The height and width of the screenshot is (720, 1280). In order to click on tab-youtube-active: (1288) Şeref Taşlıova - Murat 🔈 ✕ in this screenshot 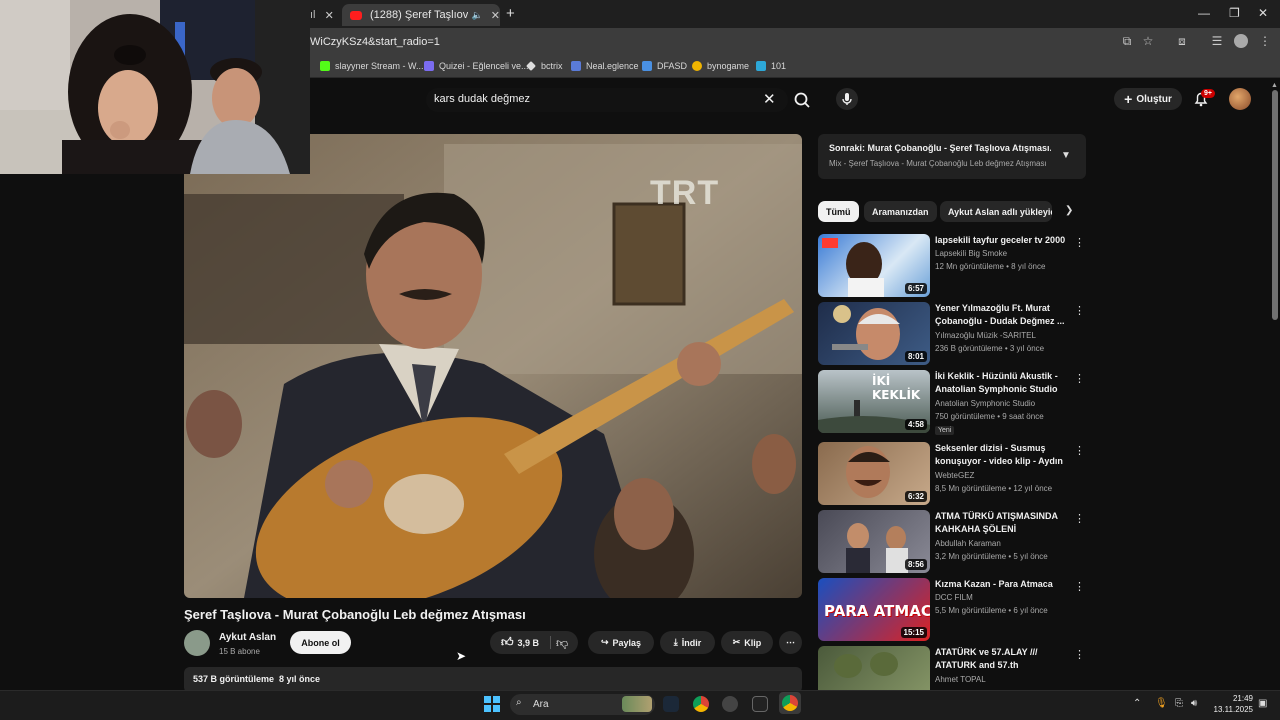, I will do `click(421, 15)`.